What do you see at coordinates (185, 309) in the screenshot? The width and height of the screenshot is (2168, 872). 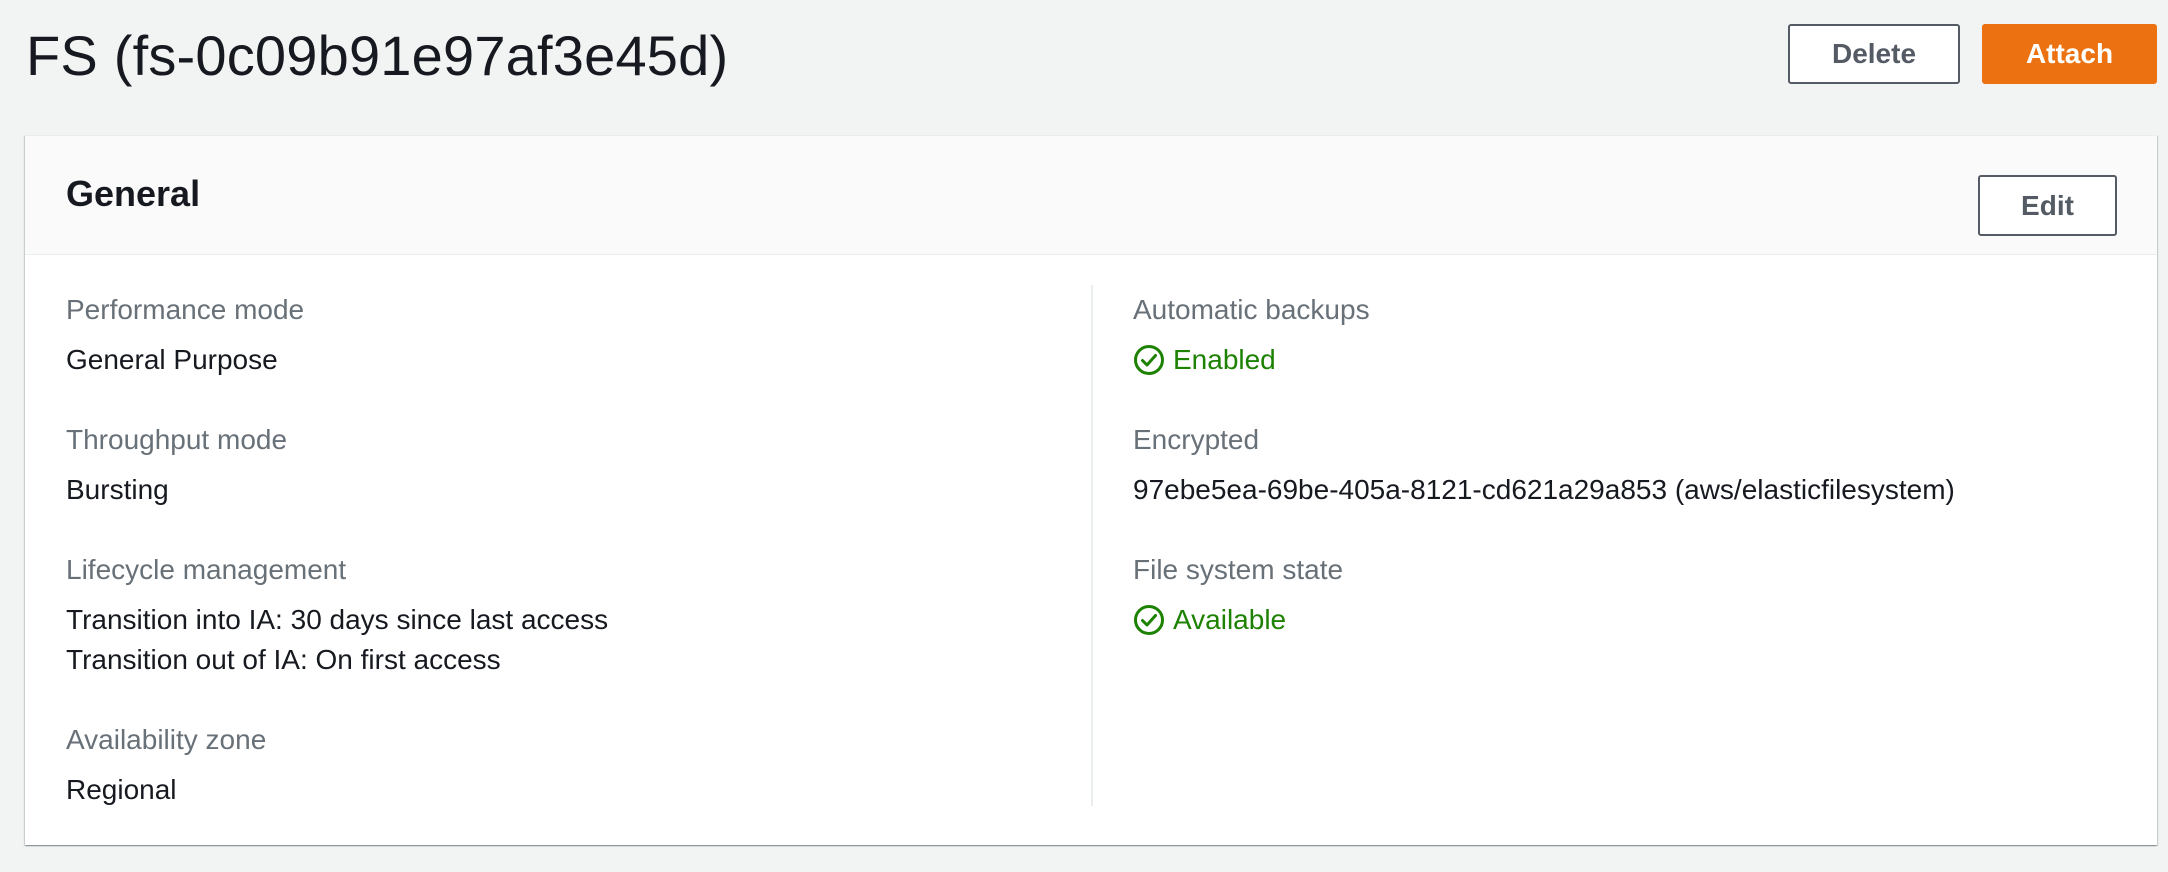 I see `field-label: Performance mode` at bounding box center [185, 309].